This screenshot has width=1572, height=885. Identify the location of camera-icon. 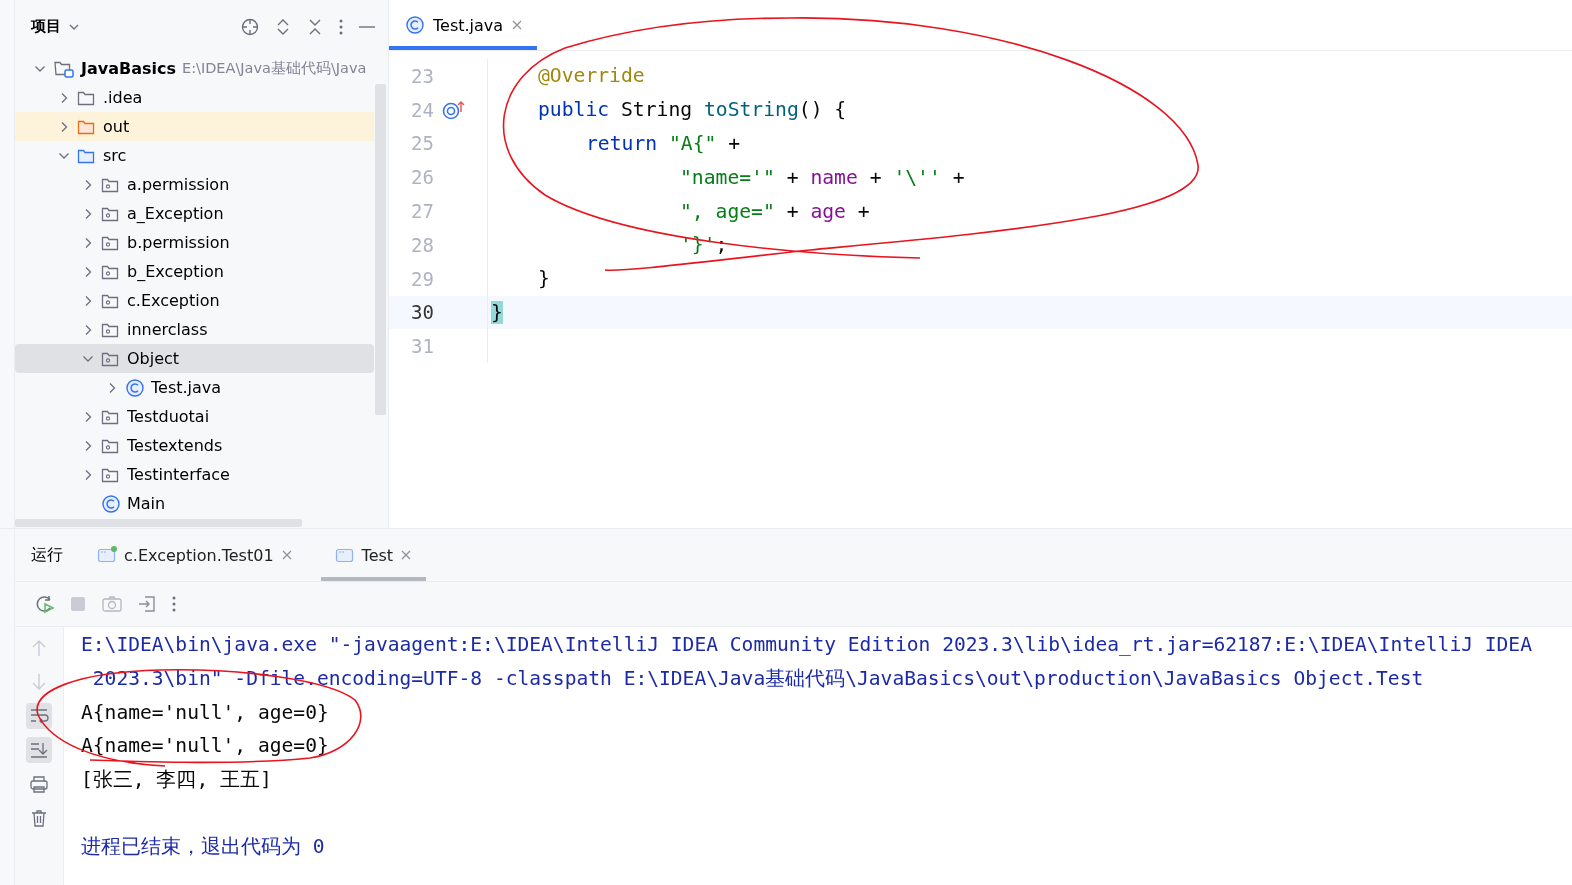
(112, 604).